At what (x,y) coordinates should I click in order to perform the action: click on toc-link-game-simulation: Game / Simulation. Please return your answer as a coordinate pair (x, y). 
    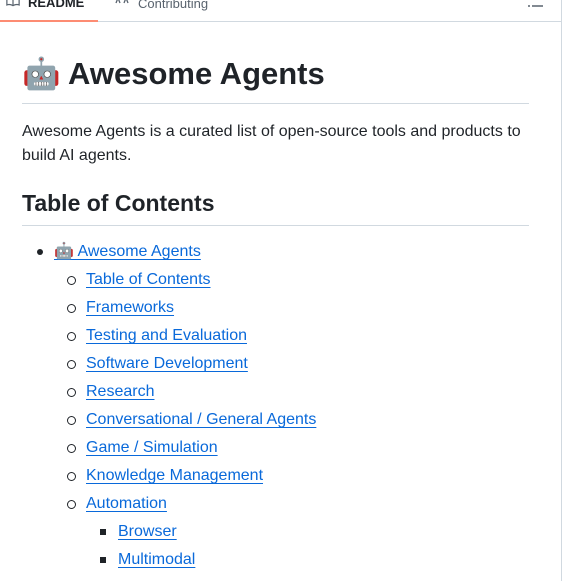
    Looking at the image, I should click on (152, 447).